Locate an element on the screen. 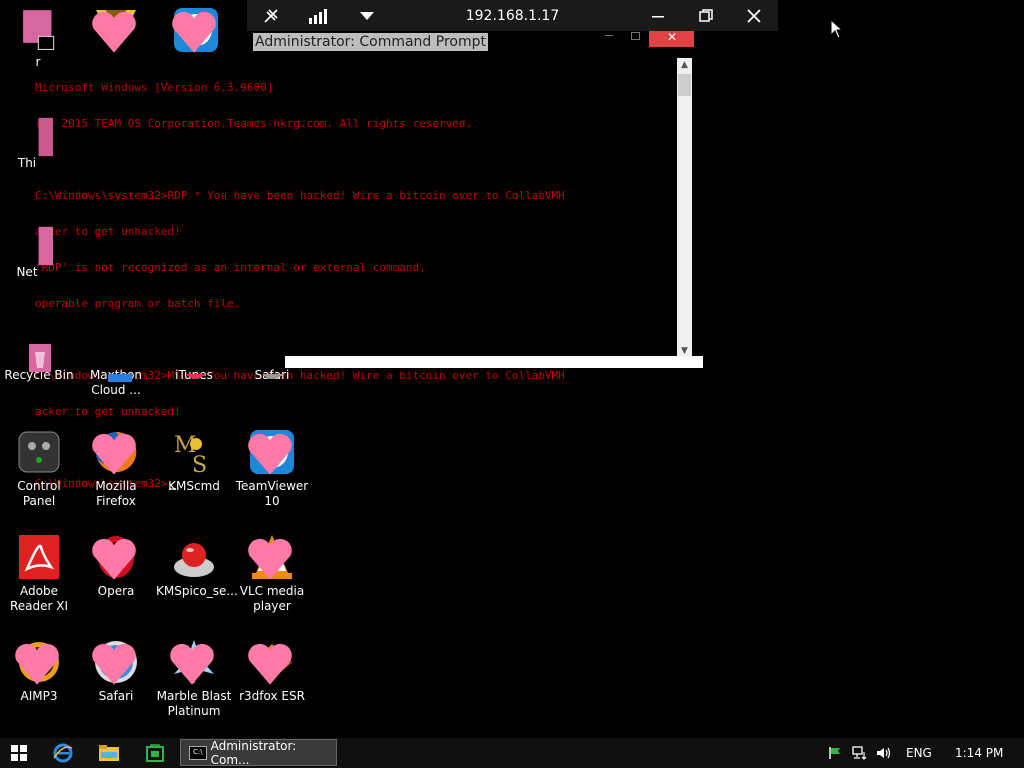 This screenshot has width=1024, height=768. desktop-icon-adobe-reader: Adobe Reader XI is located at coordinates (39, 573).